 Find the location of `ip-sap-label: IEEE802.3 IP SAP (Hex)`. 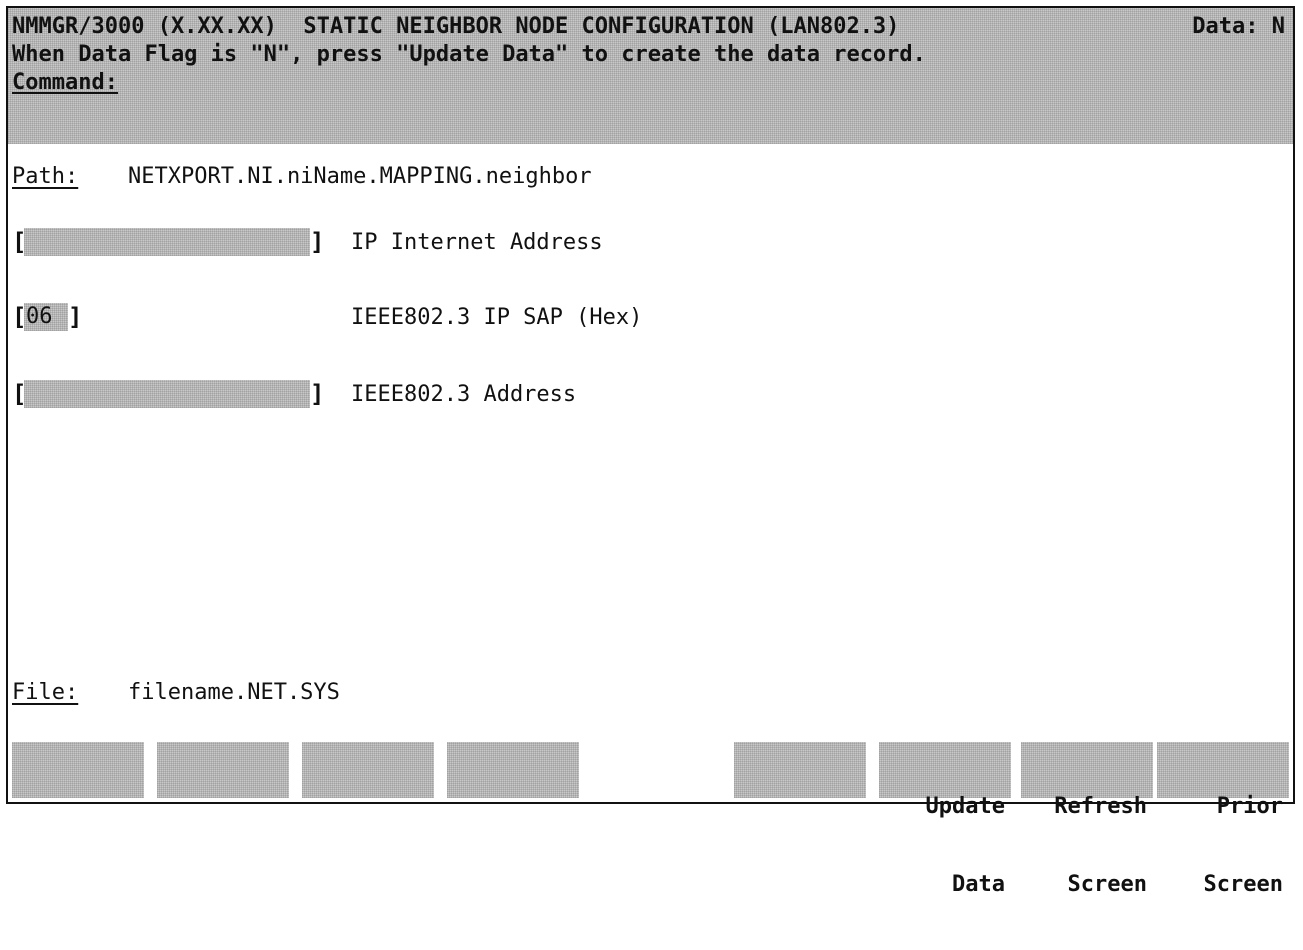

ip-sap-label: IEEE802.3 IP SAP (Hex) is located at coordinates (497, 317).